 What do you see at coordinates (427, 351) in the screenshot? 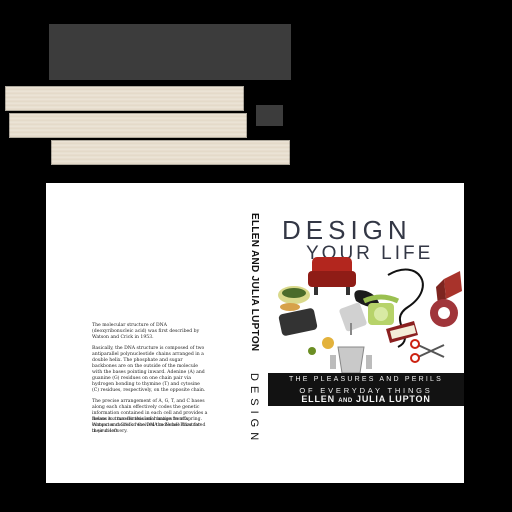
I see `scissors-icon` at bounding box center [427, 351].